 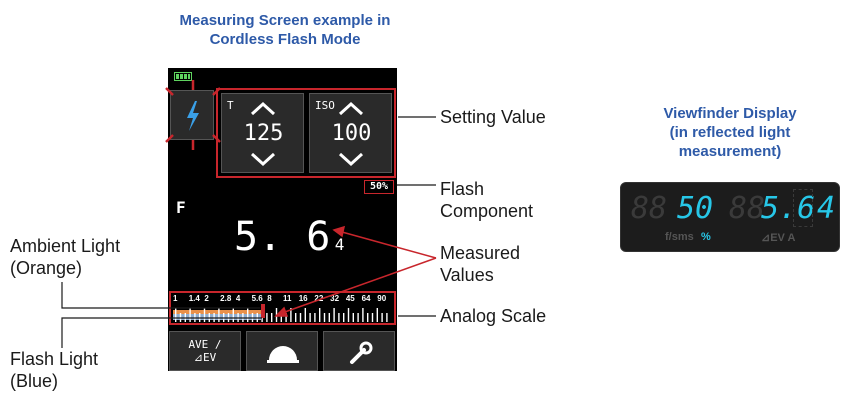 I want to click on measured-values-line-2: Values, so click(x=467, y=275).